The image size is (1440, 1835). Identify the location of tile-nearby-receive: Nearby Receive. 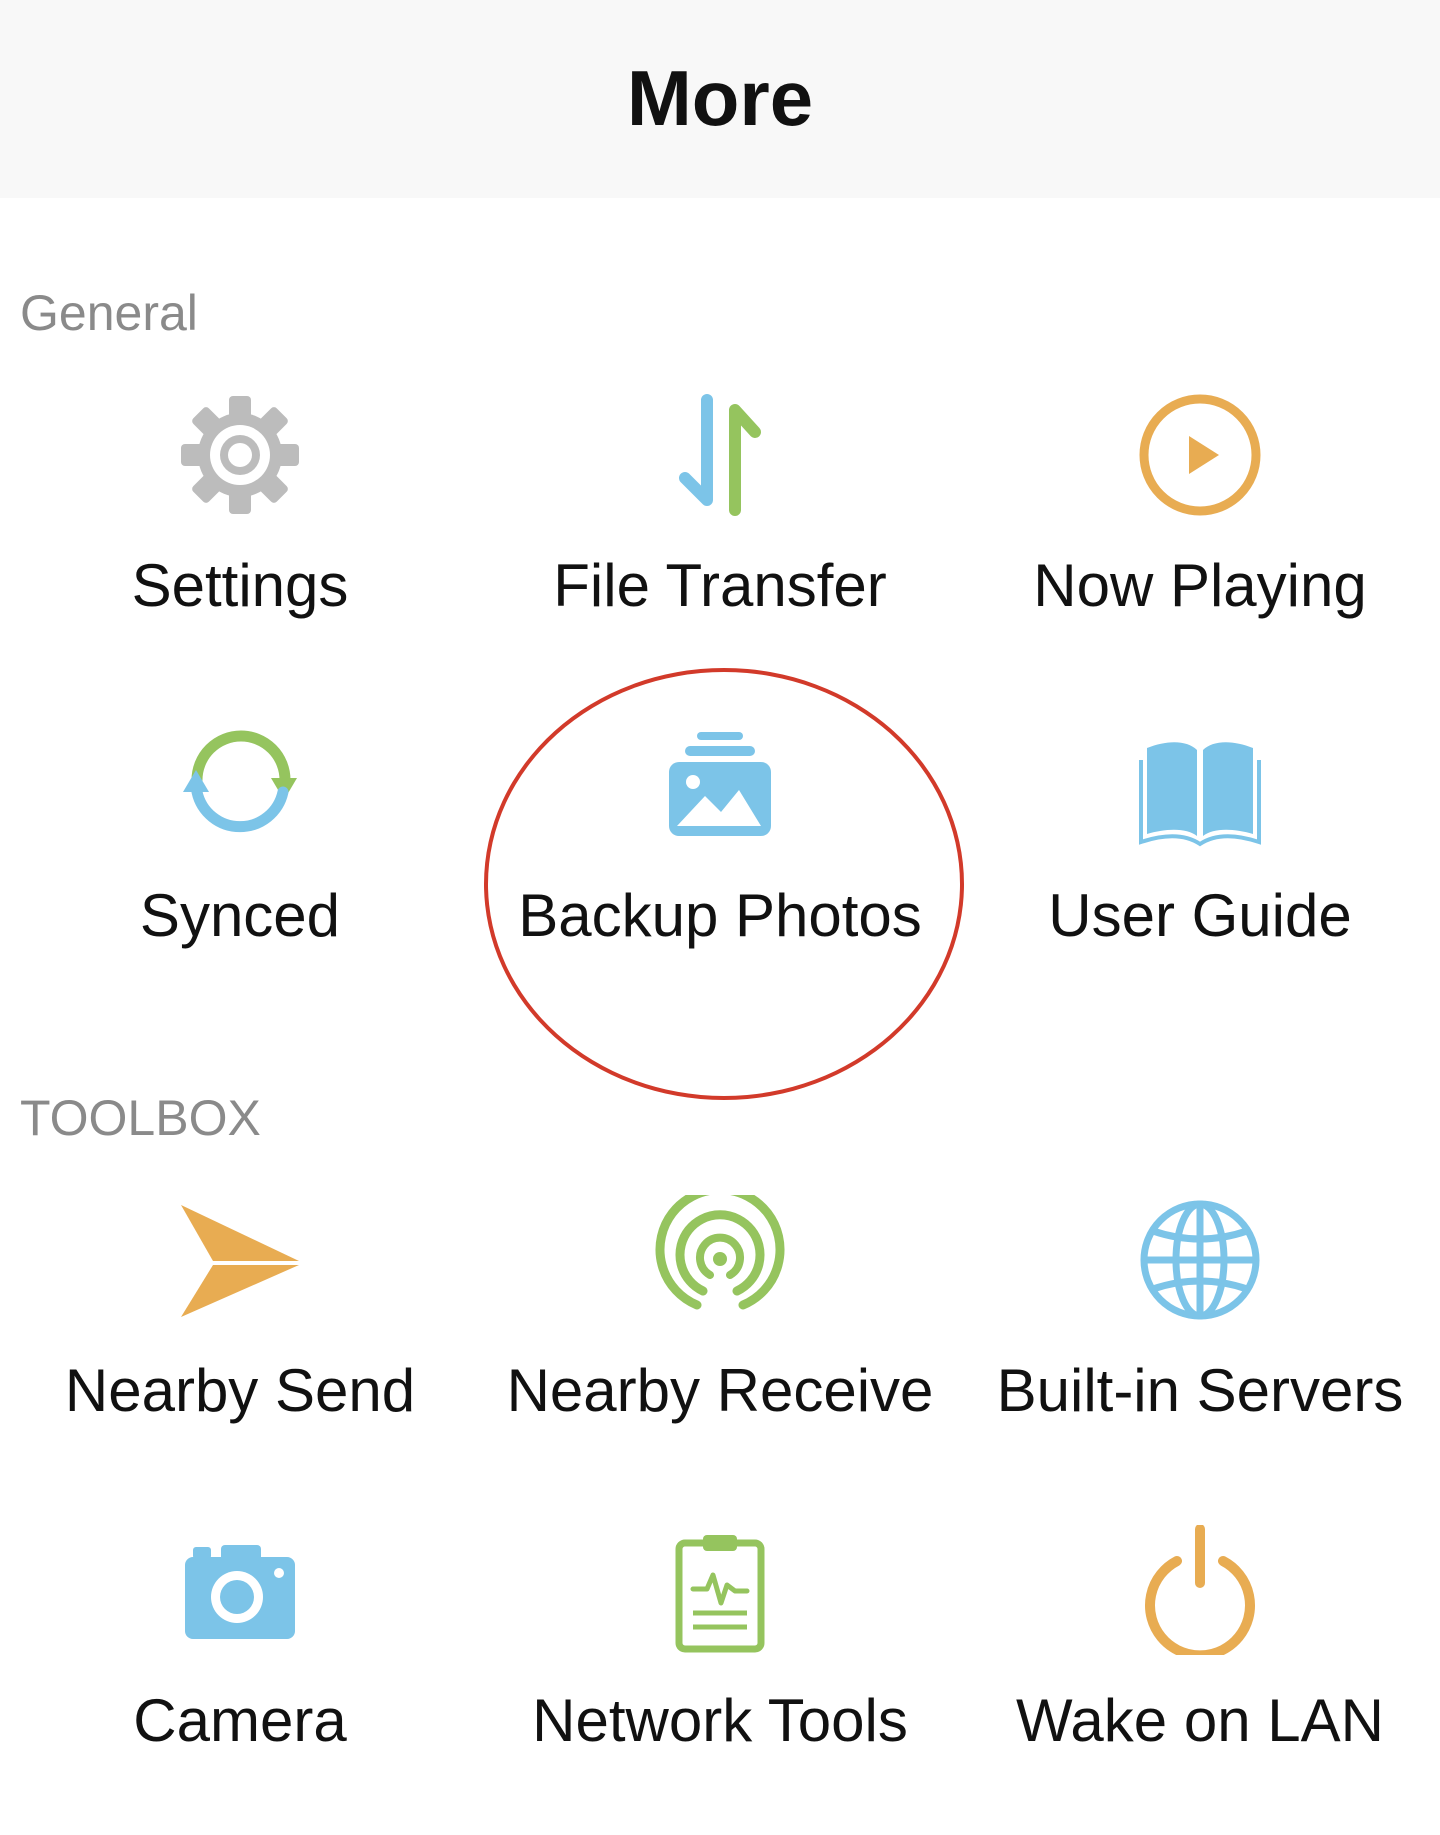
(720, 1345).